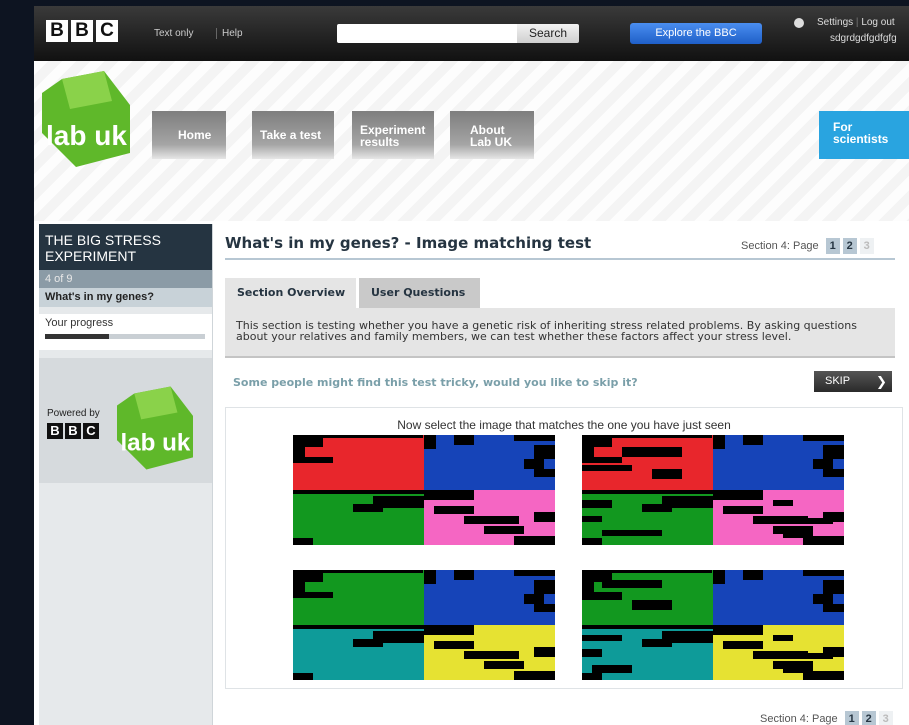 The width and height of the screenshot is (909, 725). I want to click on nav-home: Home, so click(189, 135).